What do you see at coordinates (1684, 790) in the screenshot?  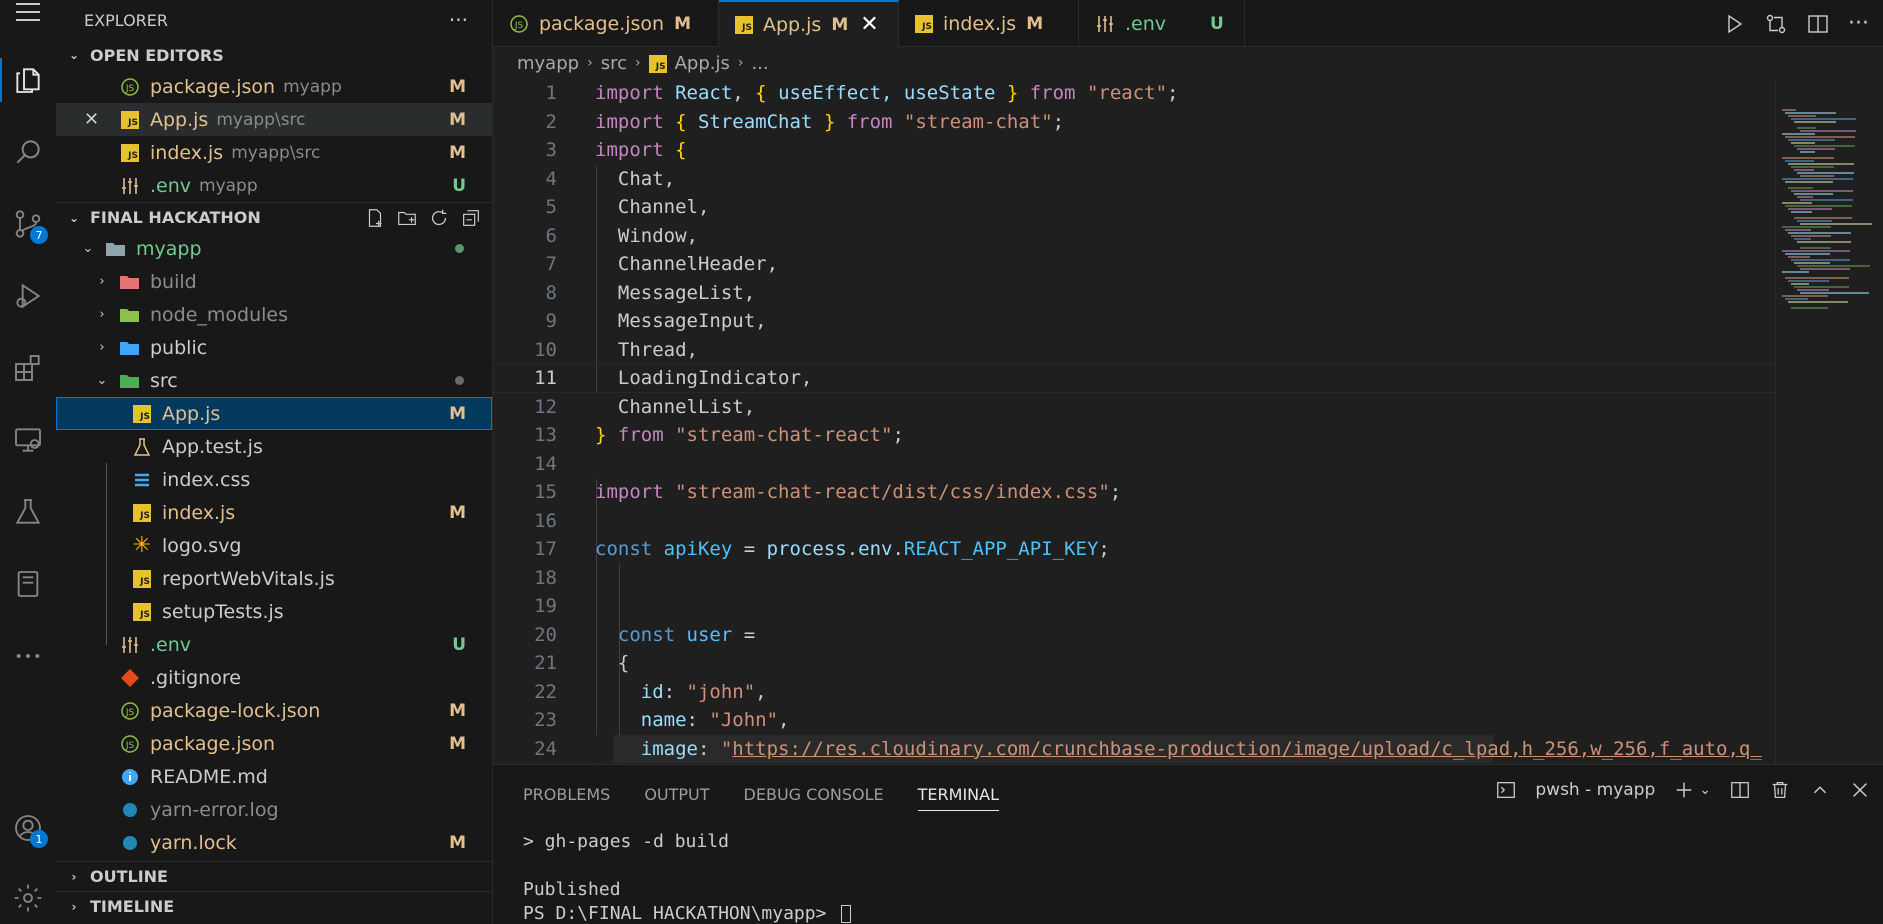 I see `new-terminal-icon` at bounding box center [1684, 790].